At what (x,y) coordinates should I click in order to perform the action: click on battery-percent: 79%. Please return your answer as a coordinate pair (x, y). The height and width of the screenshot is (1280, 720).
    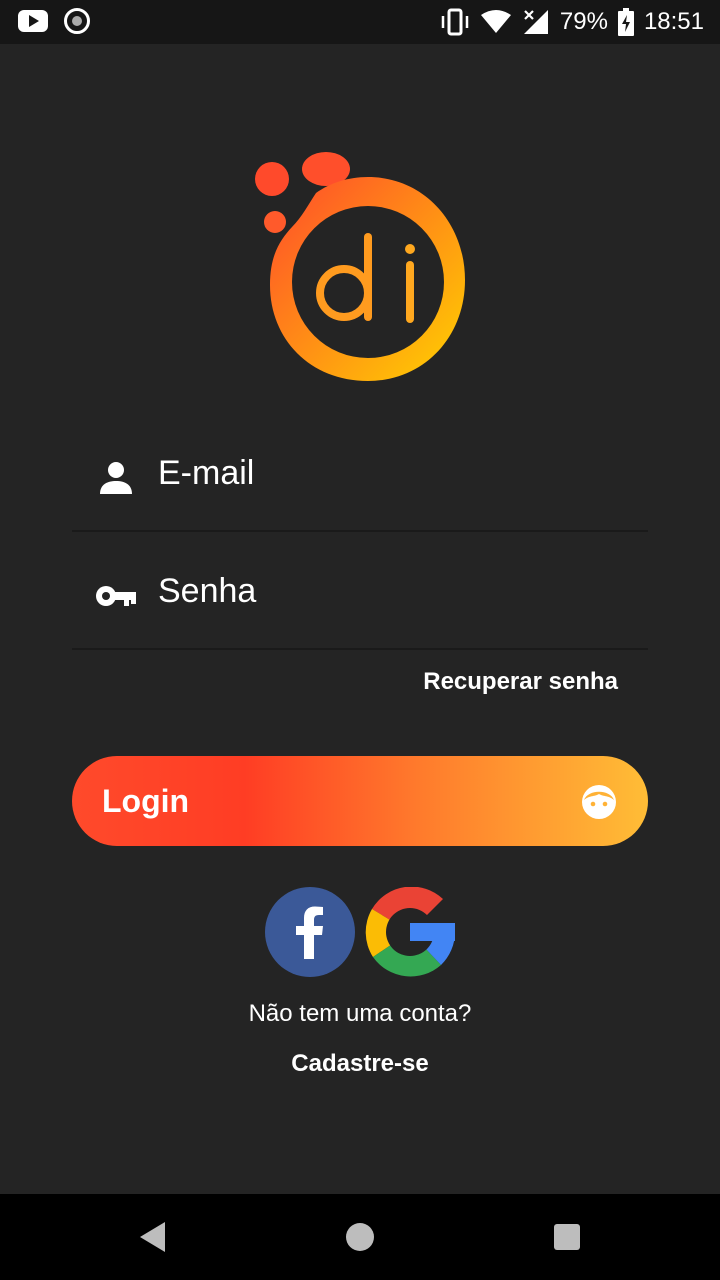
    Looking at the image, I should click on (583, 21).